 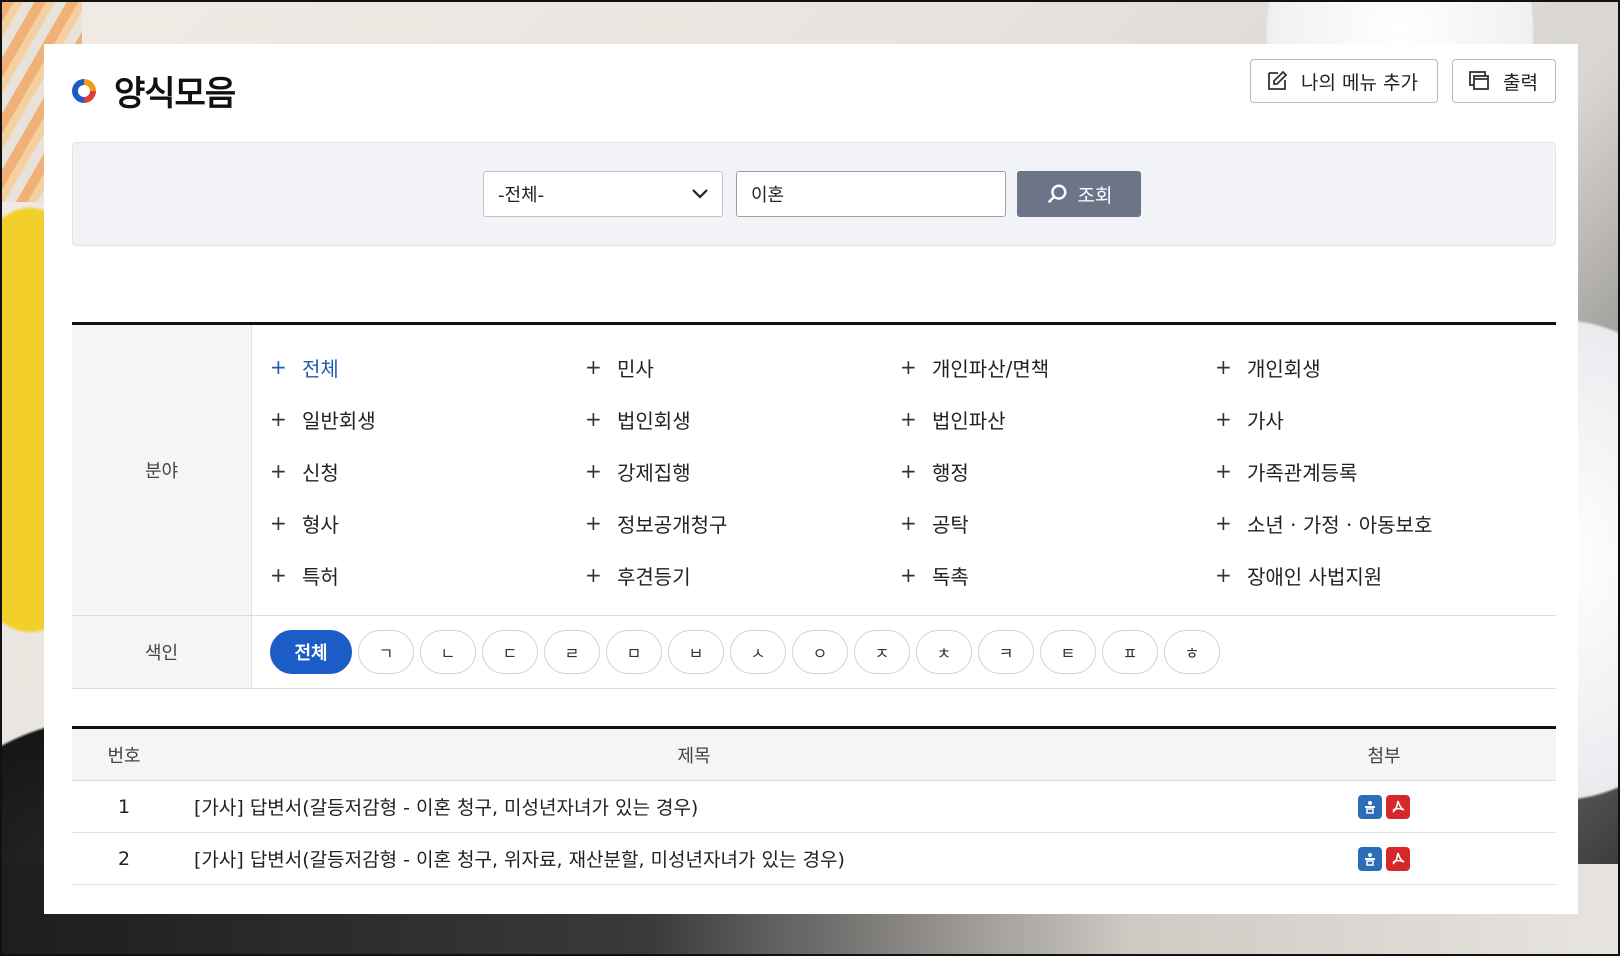 What do you see at coordinates (1057, 419) in the screenshot?
I see `field-item: + 법인파산` at bounding box center [1057, 419].